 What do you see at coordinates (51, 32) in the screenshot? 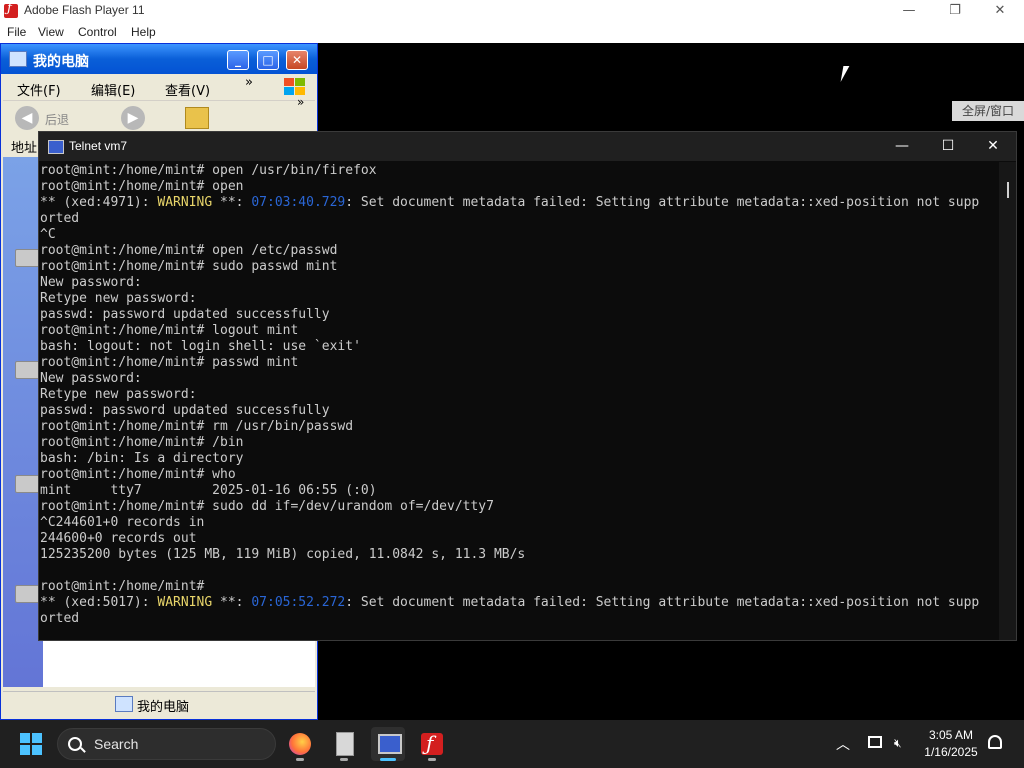
I see `menu-view: View` at bounding box center [51, 32].